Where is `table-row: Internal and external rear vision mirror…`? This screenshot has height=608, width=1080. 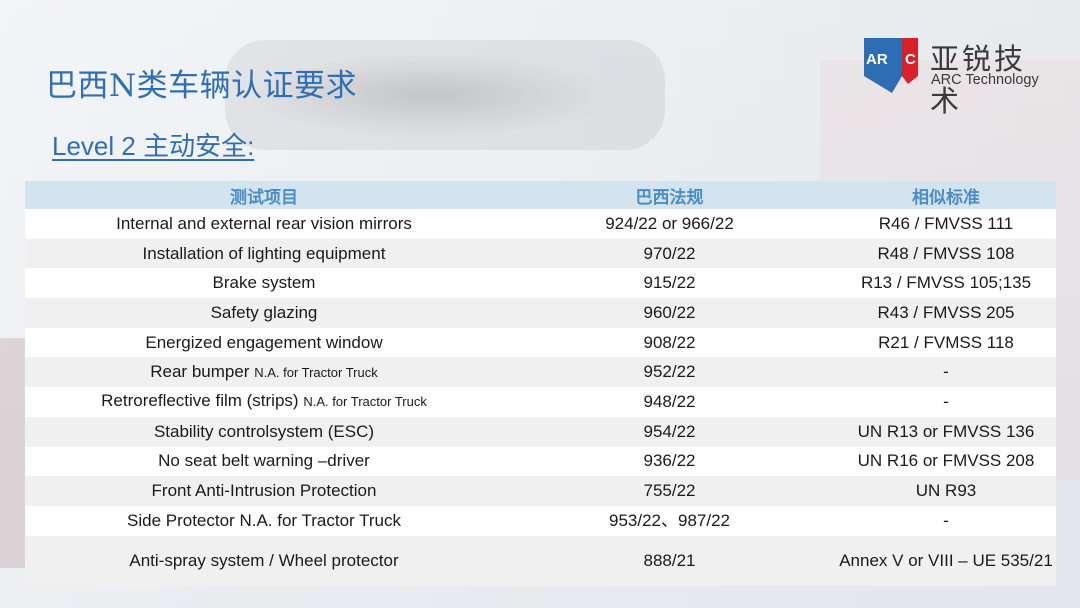 table-row: Internal and external rear vision mirror… is located at coordinates (540, 224).